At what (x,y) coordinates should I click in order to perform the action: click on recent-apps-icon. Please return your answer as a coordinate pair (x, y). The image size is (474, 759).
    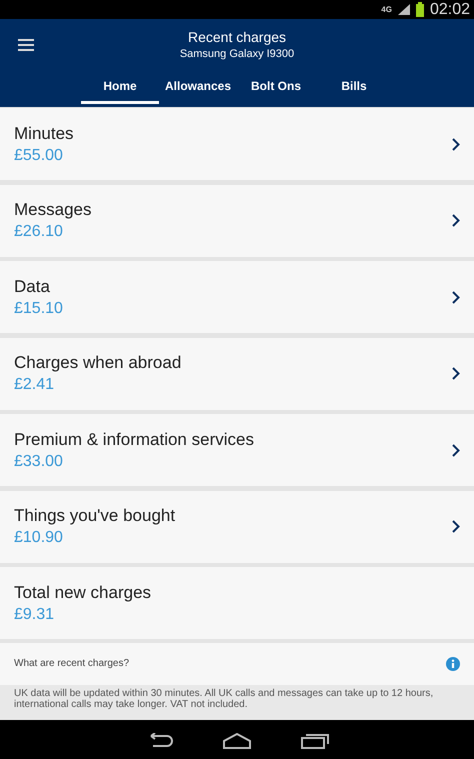
    Looking at the image, I should click on (315, 740).